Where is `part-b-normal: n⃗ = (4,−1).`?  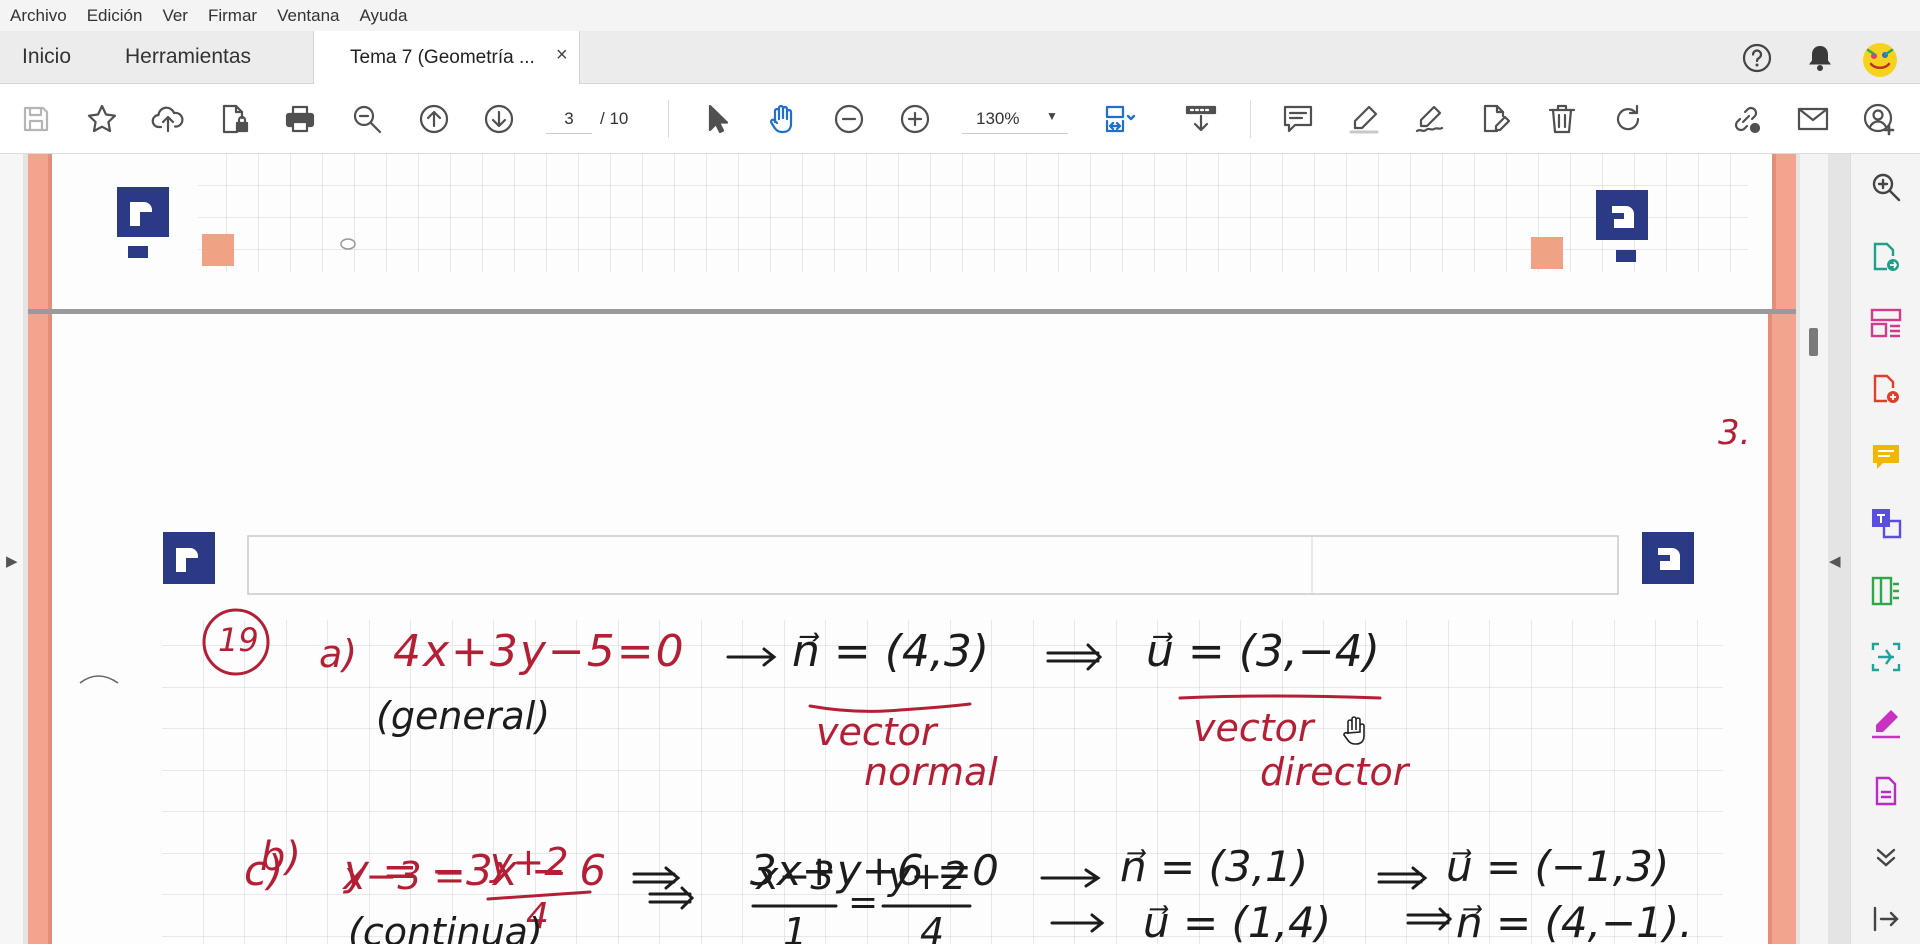
part-b-normal: n⃗ = (4,−1). is located at coordinates (1574, 921).